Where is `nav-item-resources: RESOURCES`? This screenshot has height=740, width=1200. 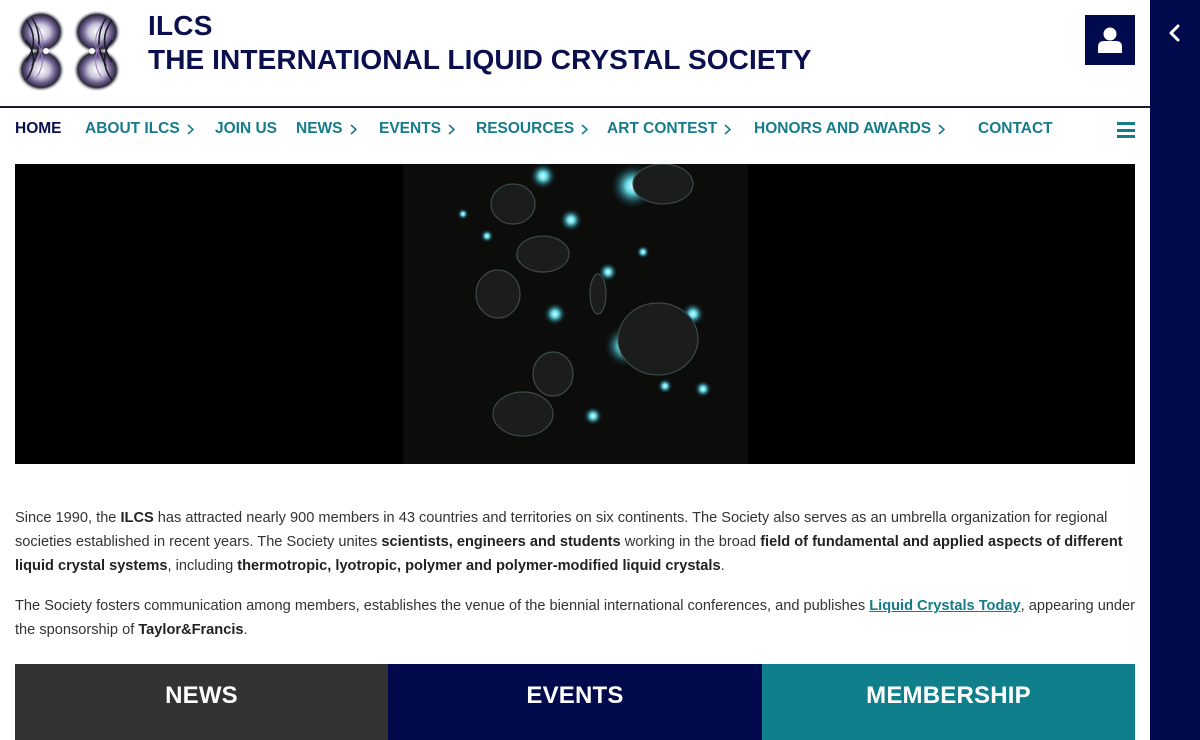
nav-item-resources: RESOURCES is located at coordinates (532, 129).